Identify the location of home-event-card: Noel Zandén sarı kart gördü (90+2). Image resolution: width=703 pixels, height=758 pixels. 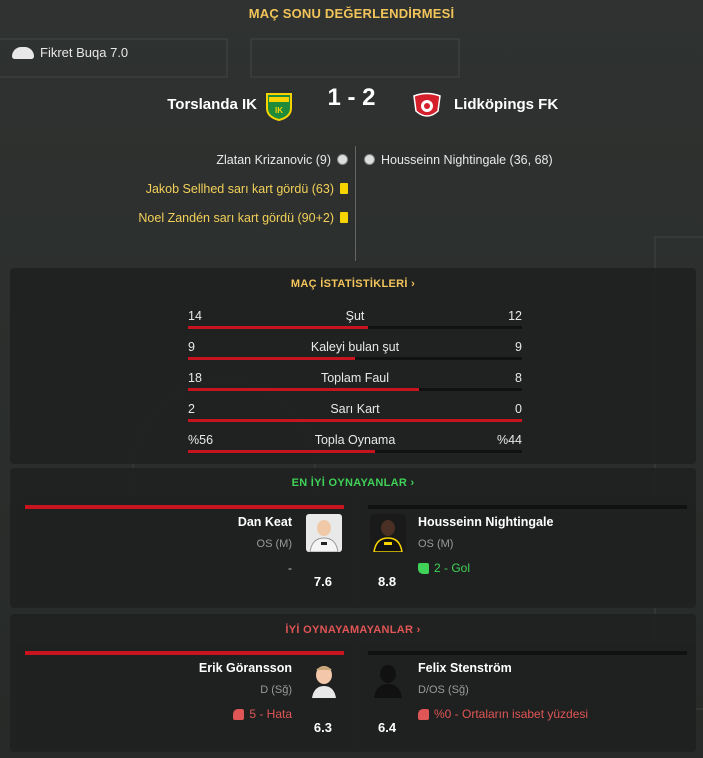
(243, 217).